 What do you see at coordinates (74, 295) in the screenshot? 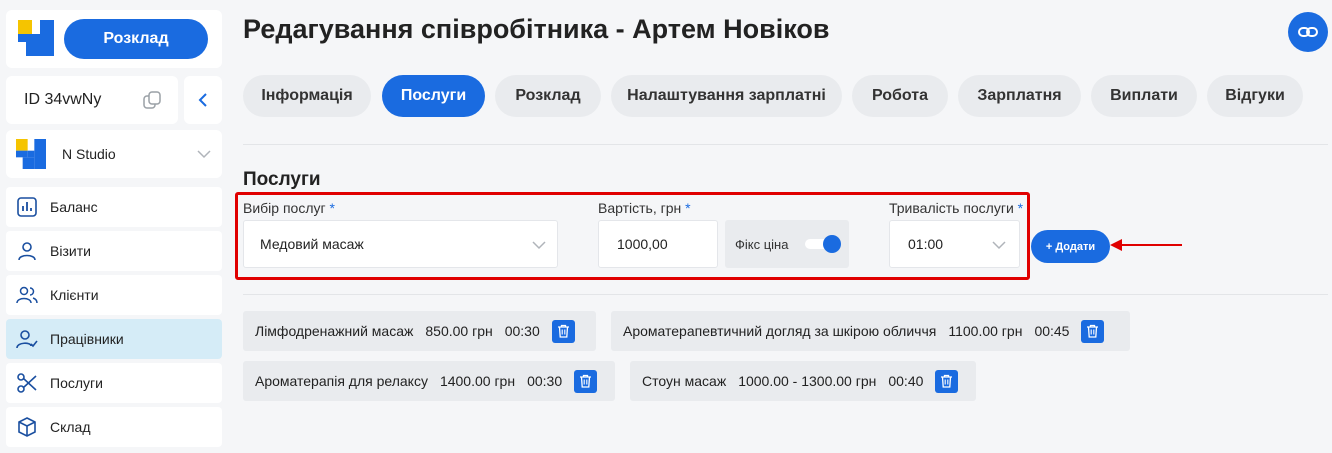
I see `sidebar-item-label: Клієнти` at bounding box center [74, 295].